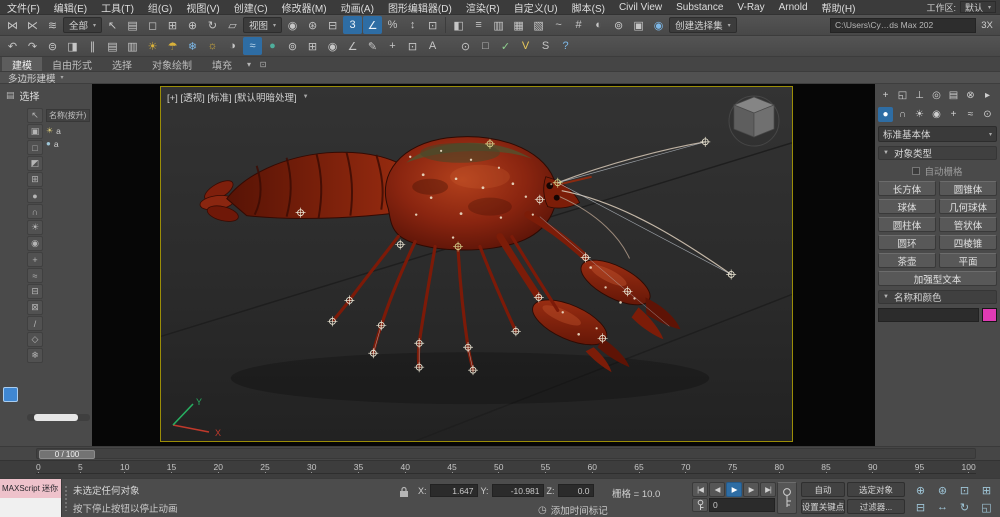 This screenshot has width=1000, height=517. I want to click on ribbon-tab-freeform: 自由形式, so click(72, 64).